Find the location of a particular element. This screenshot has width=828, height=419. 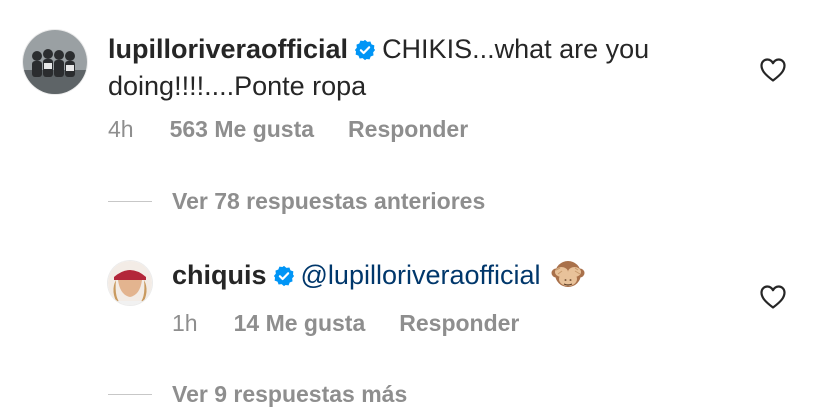

comment-body: CHIKIS...what are you is located at coordinates (516, 49).